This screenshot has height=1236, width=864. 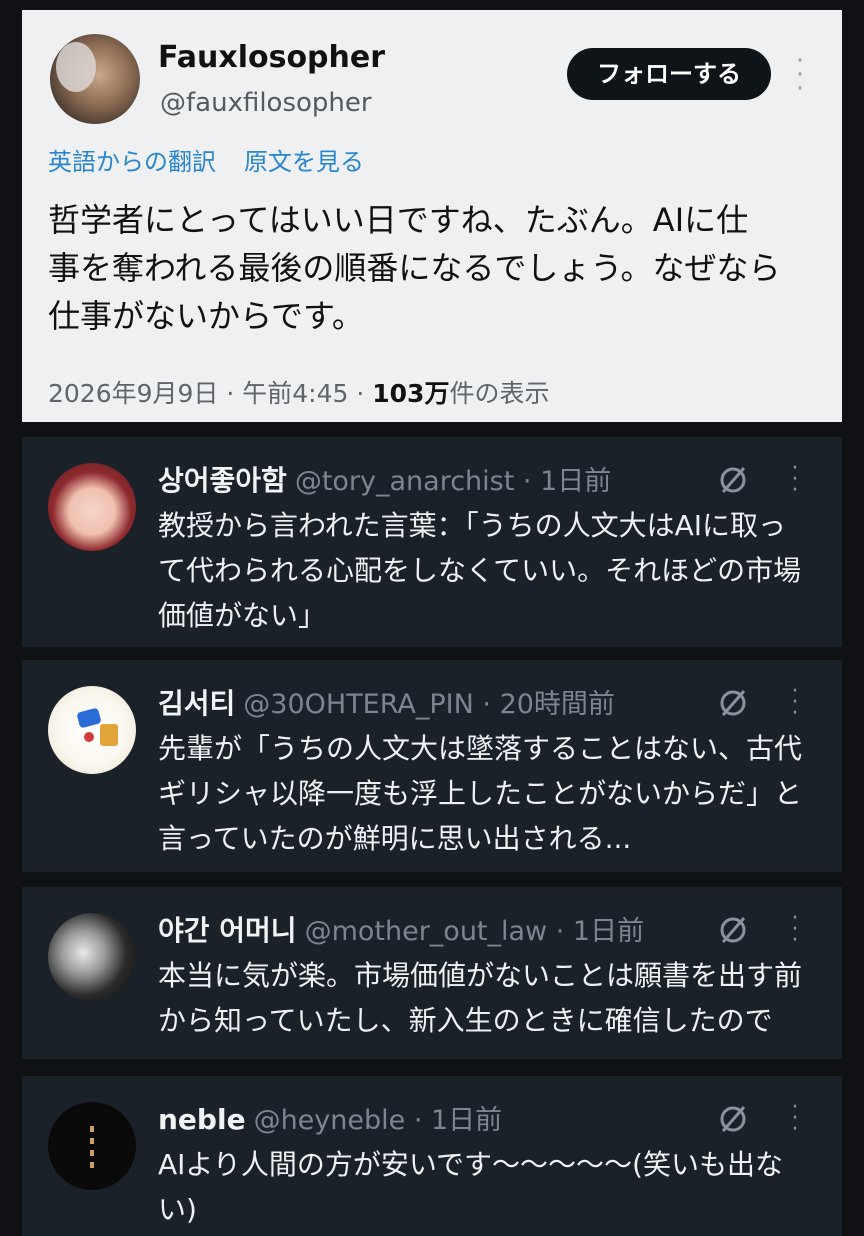 I want to click on reply-author-handle: @30OHTERA_PIN · 20時間前, so click(x=429, y=704).